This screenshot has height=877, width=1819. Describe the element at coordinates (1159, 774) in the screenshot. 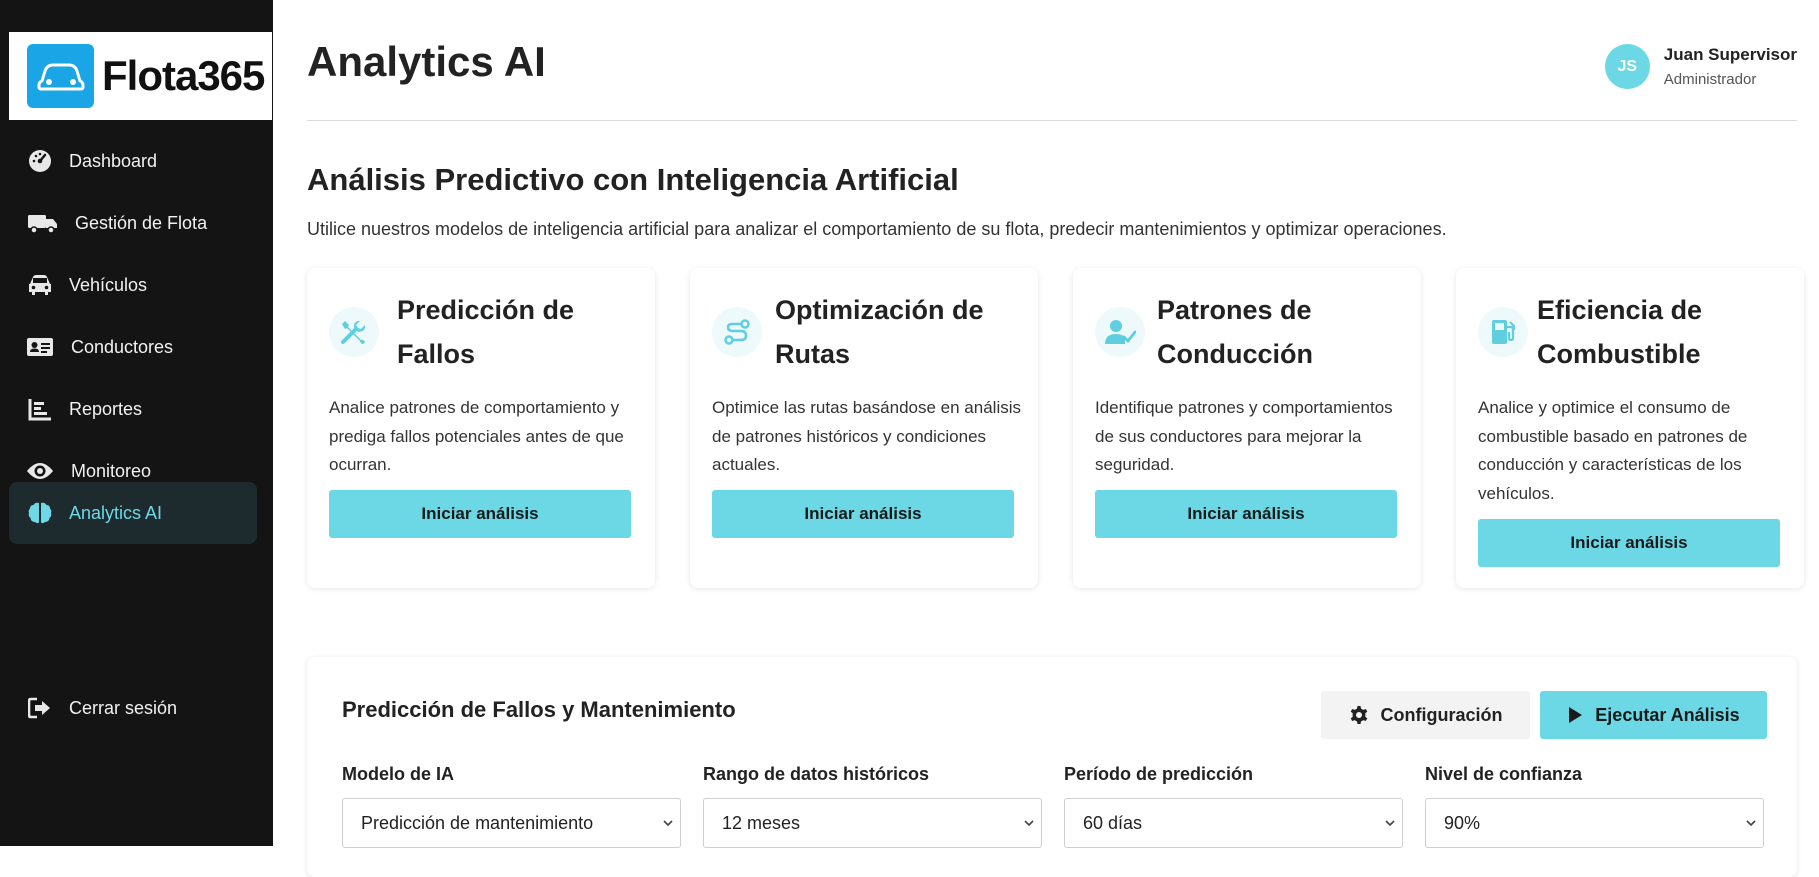

I see `periodo-prediccion-label: Período de predicción` at that location.